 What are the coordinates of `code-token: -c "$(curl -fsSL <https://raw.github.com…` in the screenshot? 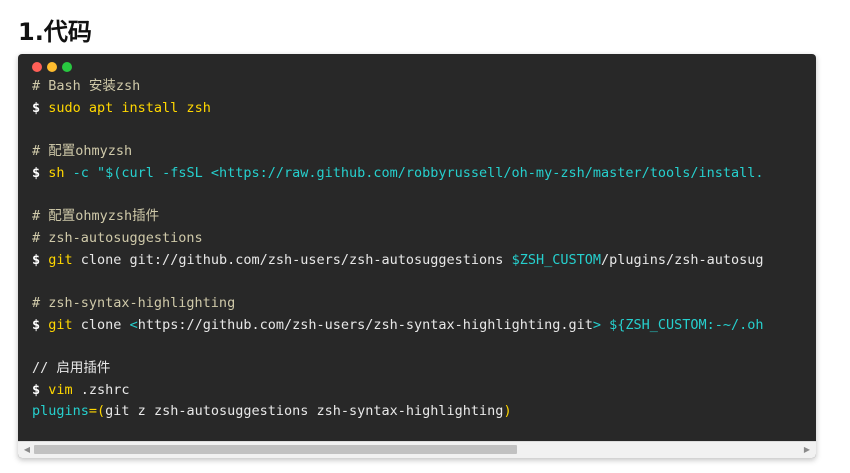 It's located at (414, 172).